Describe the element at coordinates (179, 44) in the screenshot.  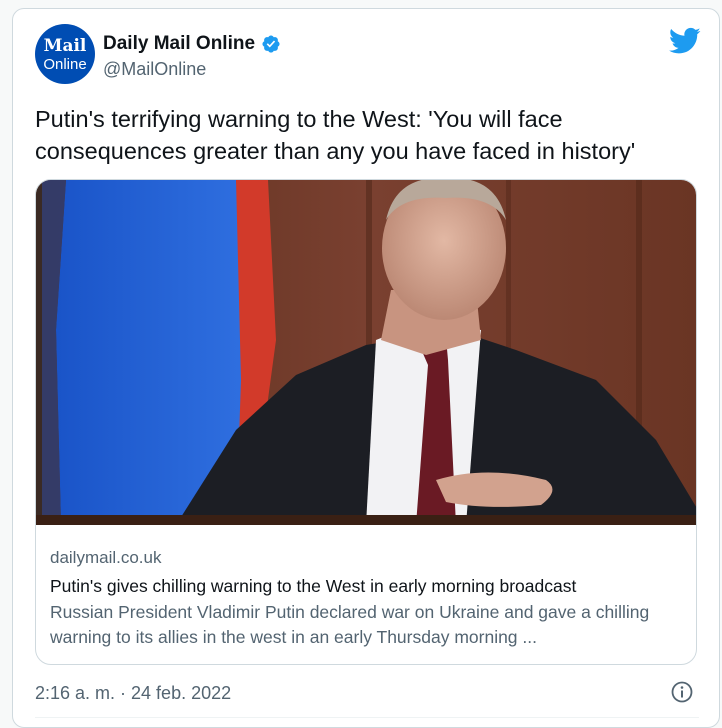
I see `display-name: Daily Mail Online` at that location.